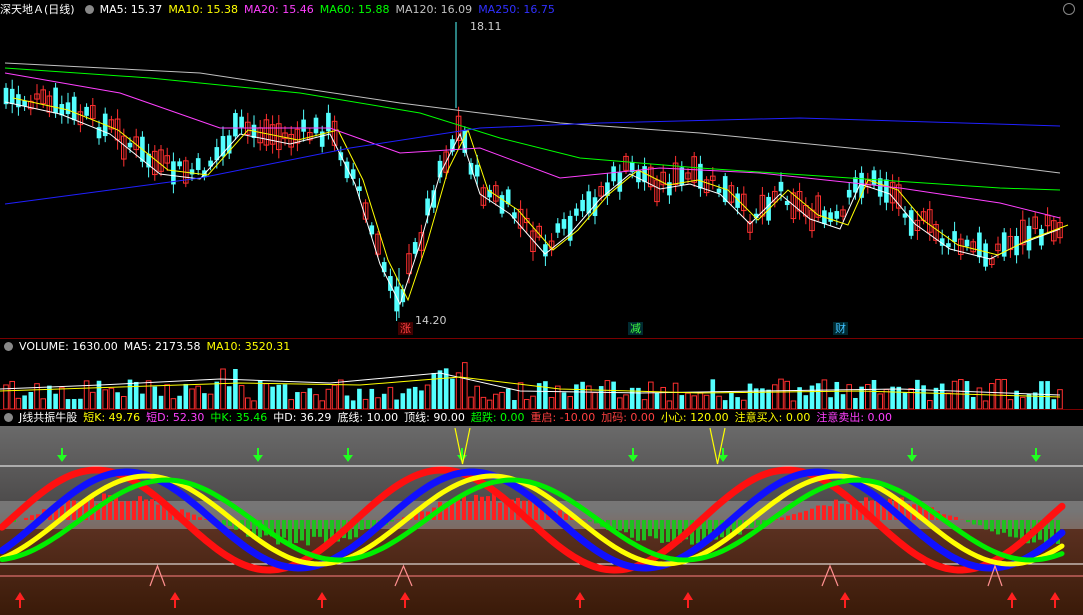  What do you see at coordinates (112, 417) in the screenshot?
I see `indicator-label-0: 短K: 49.76` at bounding box center [112, 417].